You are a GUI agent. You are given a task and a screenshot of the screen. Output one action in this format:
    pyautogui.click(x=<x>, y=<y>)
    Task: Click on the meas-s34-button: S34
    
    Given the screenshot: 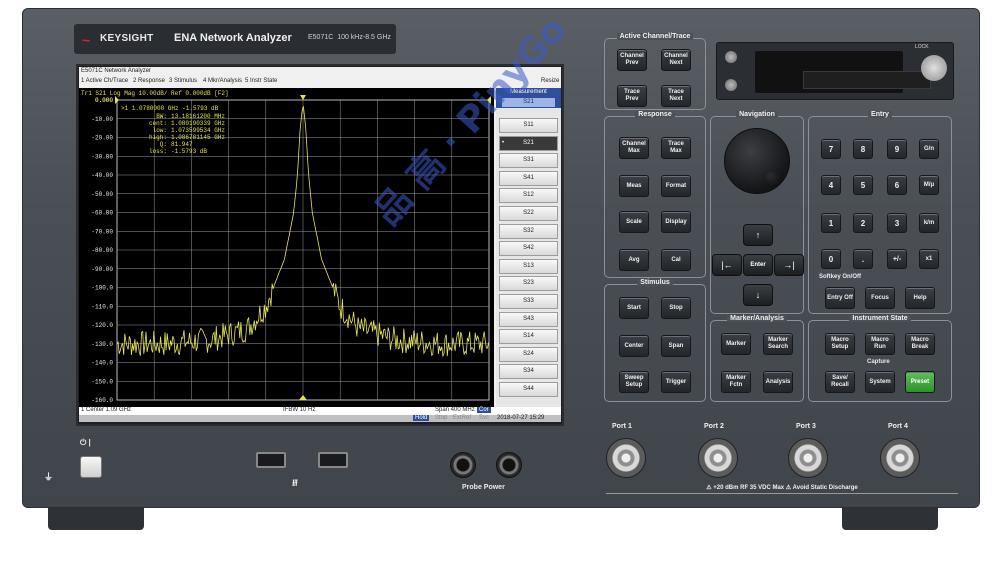 What is the action you would take?
    pyautogui.click(x=528, y=372)
    